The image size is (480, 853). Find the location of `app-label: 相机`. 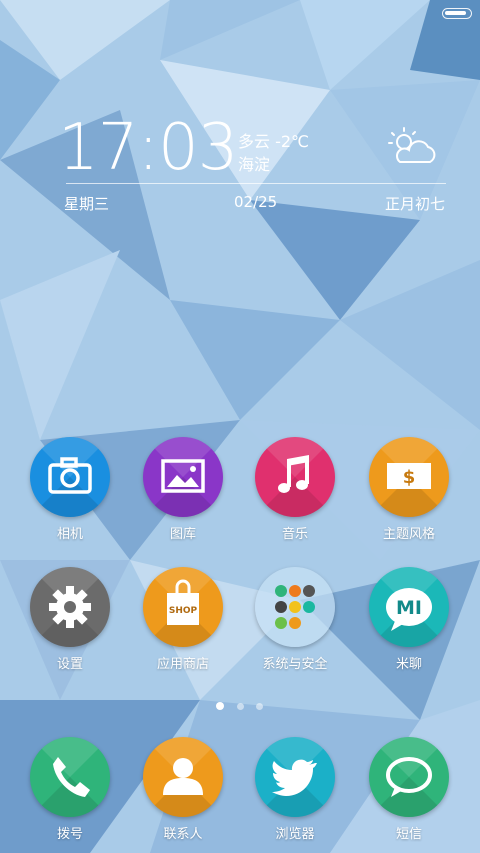

app-label: 相机 is located at coordinates (69, 534).